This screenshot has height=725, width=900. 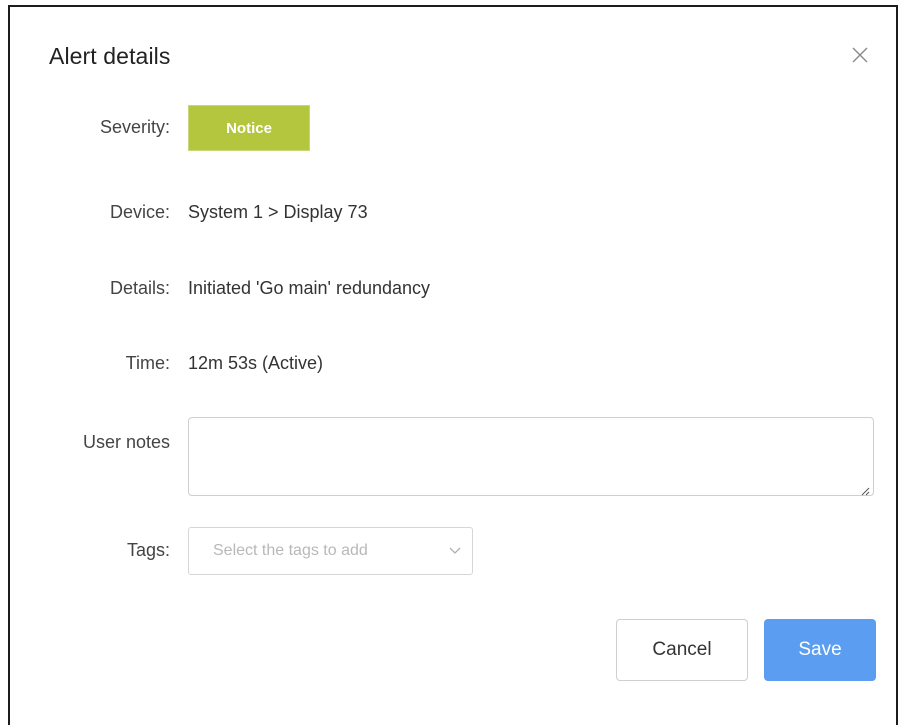 I want to click on save-button: Save, so click(x=820, y=650).